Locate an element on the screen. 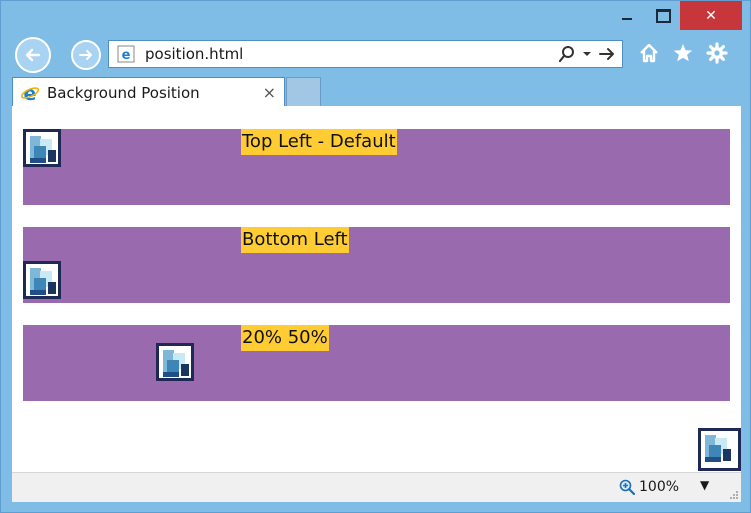 This screenshot has width=751, height=513. band-label: 20% 50% is located at coordinates (285, 338).